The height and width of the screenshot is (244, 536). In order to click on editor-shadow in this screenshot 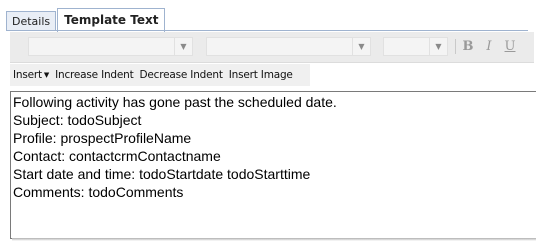, I will do `click(274, 239)`.